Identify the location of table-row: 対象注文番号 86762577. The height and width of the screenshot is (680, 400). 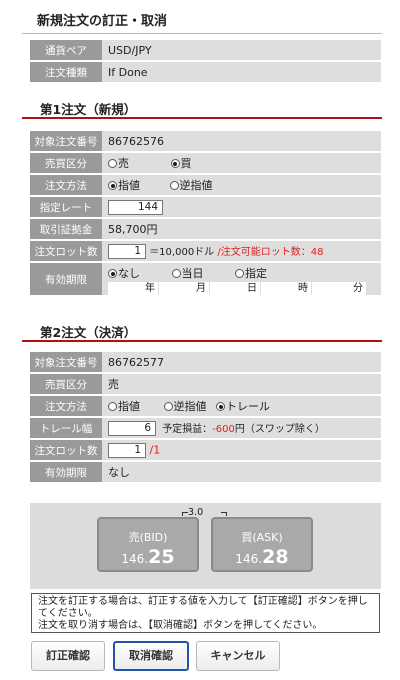
(205, 362).